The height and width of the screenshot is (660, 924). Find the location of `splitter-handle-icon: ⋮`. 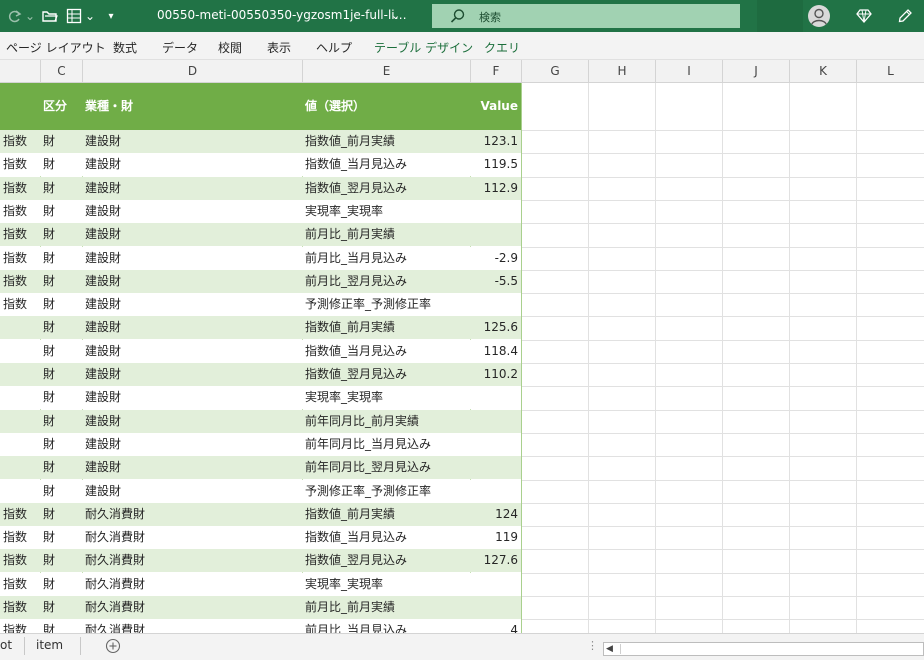

splitter-handle-icon: ⋮ is located at coordinates (592, 645).